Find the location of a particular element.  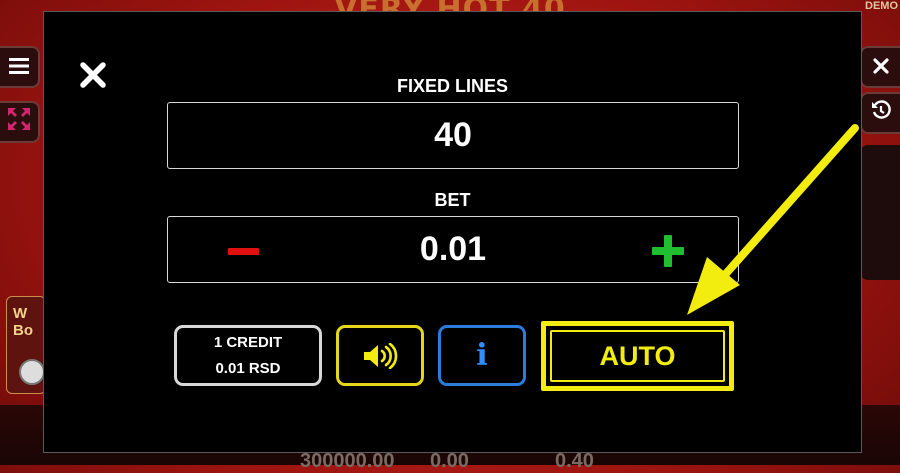

fixed-lines-label: FIXED LINES is located at coordinates (452, 86).